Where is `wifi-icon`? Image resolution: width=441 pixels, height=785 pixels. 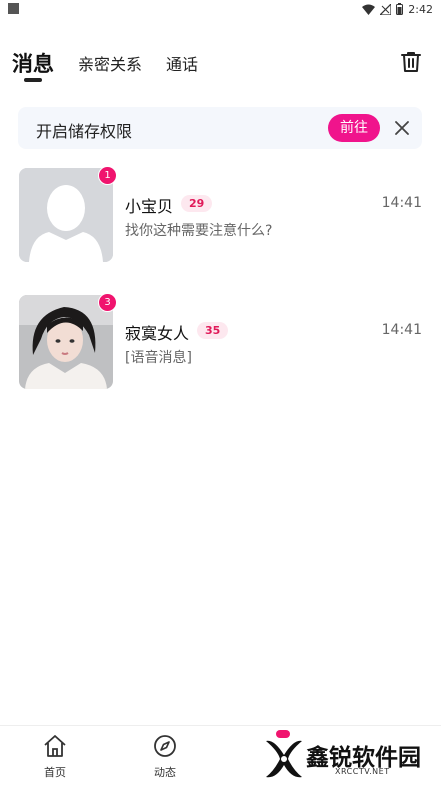 wifi-icon is located at coordinates (369, 9).